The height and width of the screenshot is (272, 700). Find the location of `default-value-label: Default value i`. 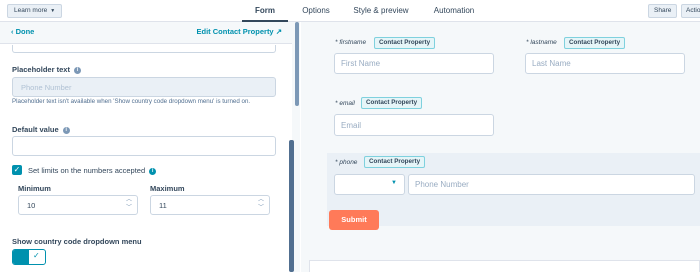

default-value-label: Default value i is located at coordinates (41, 129).